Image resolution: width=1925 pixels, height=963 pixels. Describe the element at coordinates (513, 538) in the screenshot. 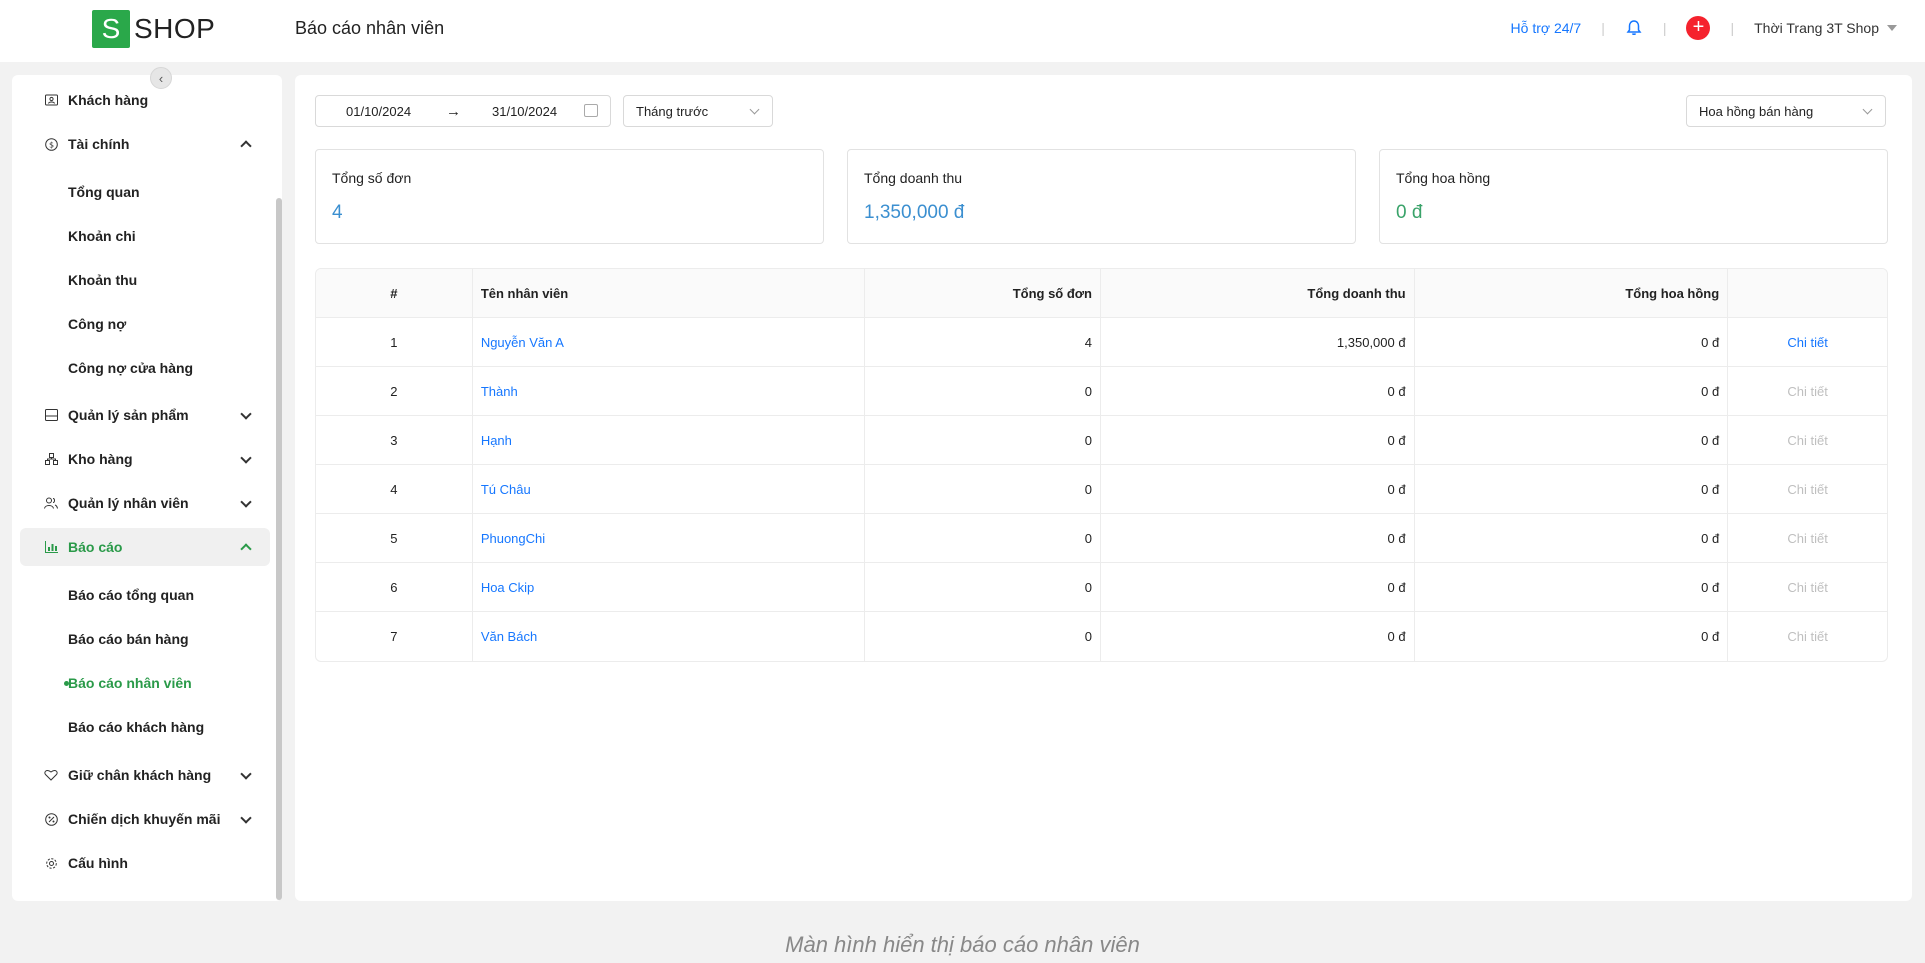

I see `employee-name-link: PhuongChi` at that location.